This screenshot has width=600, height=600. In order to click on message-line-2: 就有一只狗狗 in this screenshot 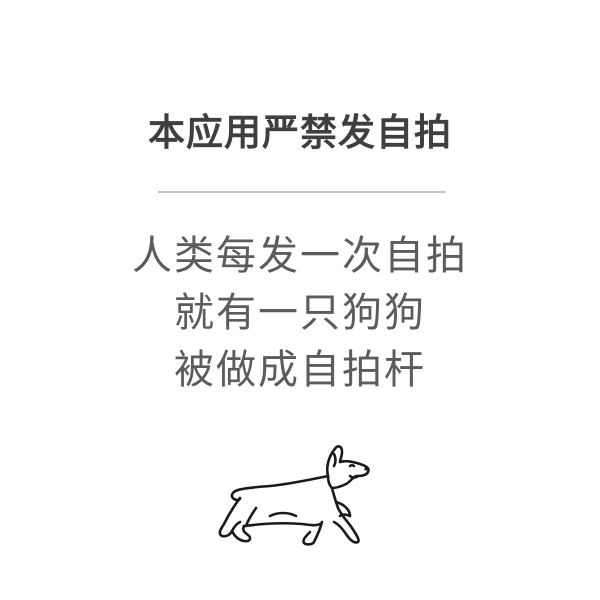, I will do `click(300, 313)`.